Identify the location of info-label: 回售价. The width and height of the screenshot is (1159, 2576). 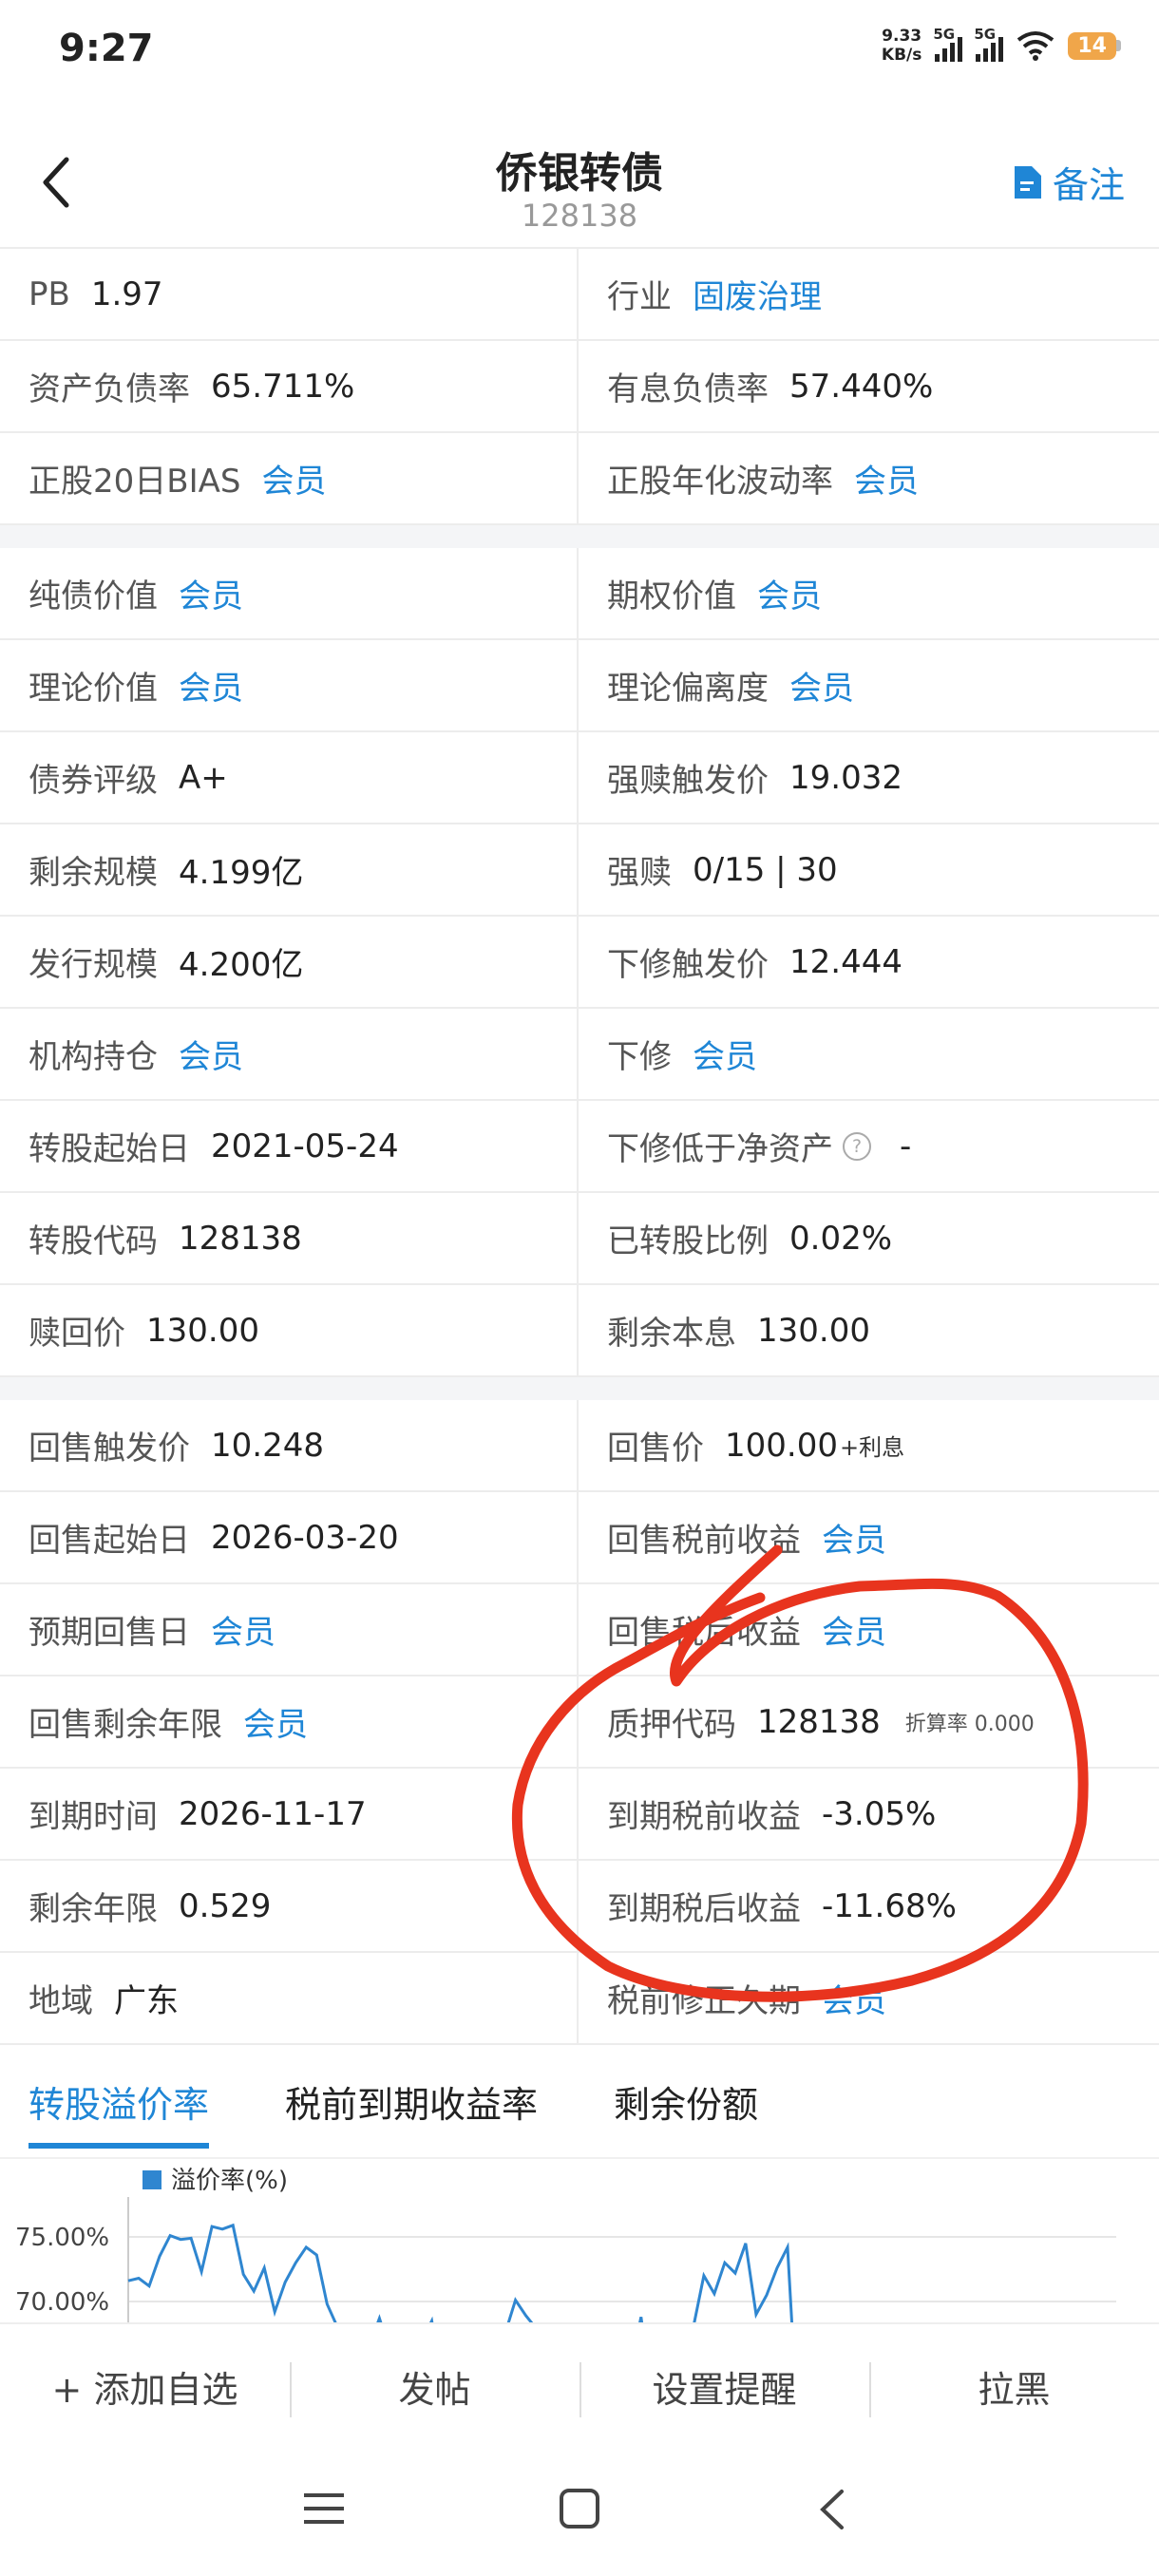
(655, 1449).